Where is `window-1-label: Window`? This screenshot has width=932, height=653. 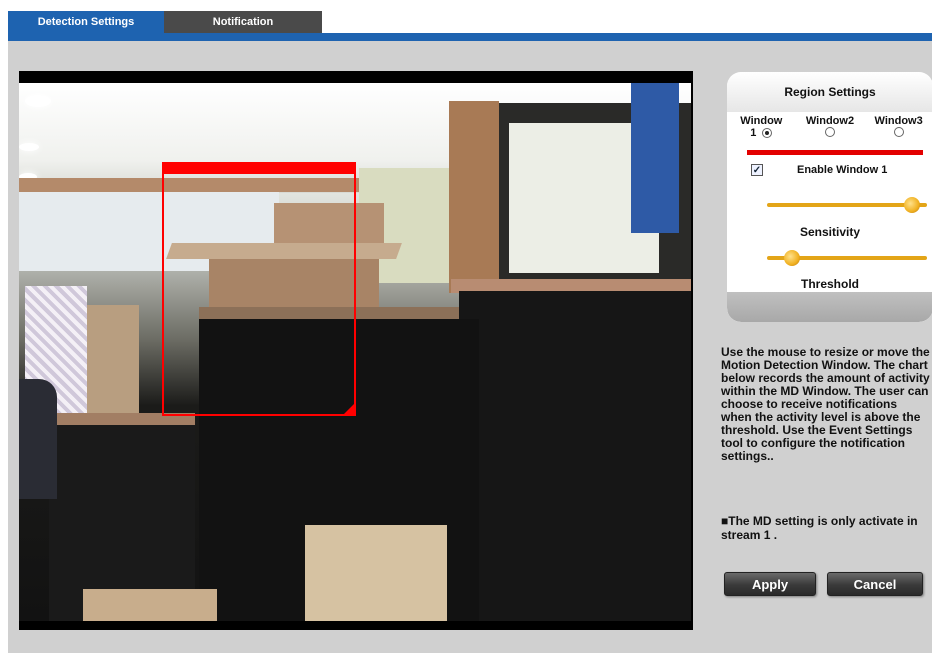 window-1-label: Window is located at coordinates (761, 121).